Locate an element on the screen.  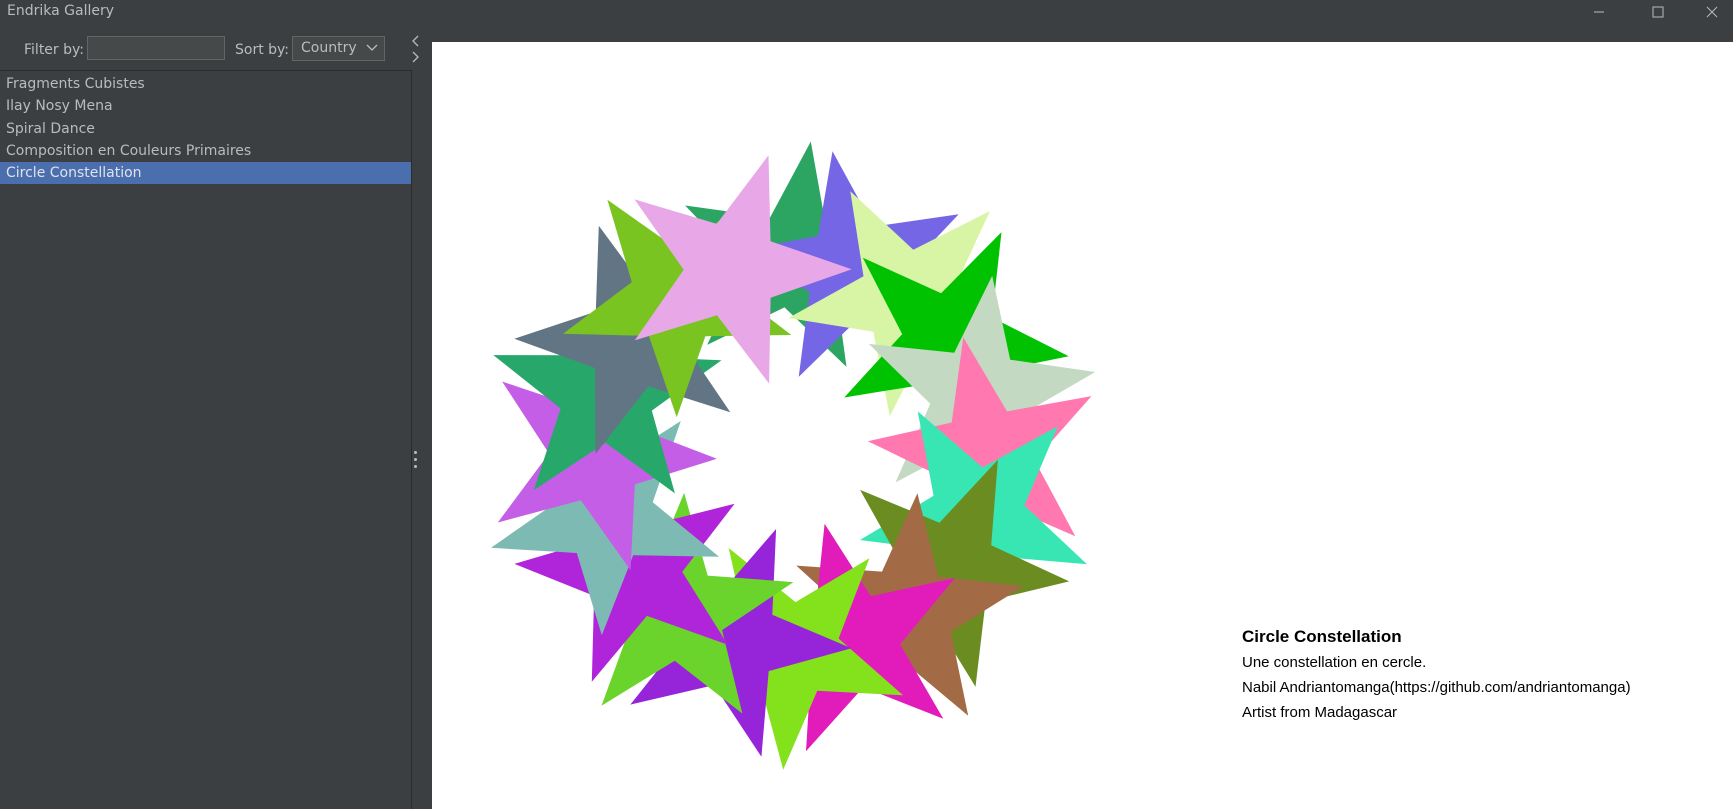
title-bar: Endrika Gallery is located at coordinates (866, 12).